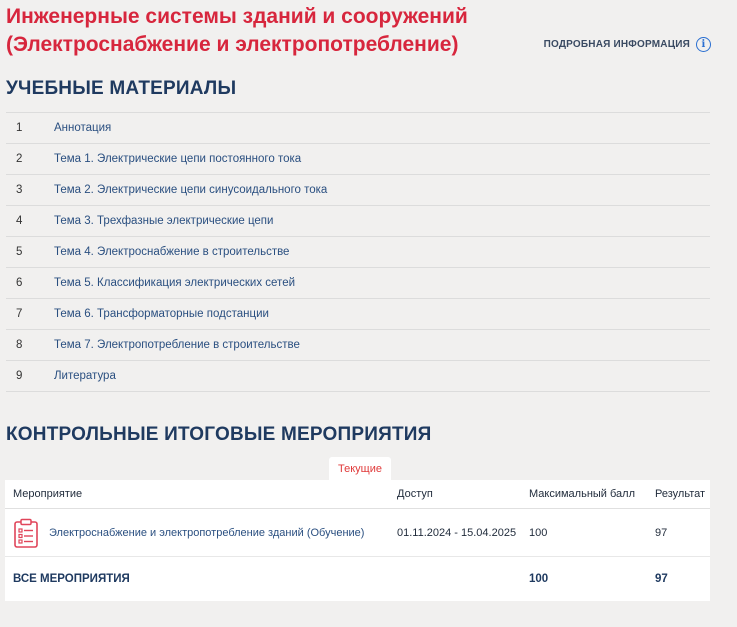  What do you see at coordinates (19, 314) in the screenshot?
I see `item-number: 7` at bounding box center [19, 314].